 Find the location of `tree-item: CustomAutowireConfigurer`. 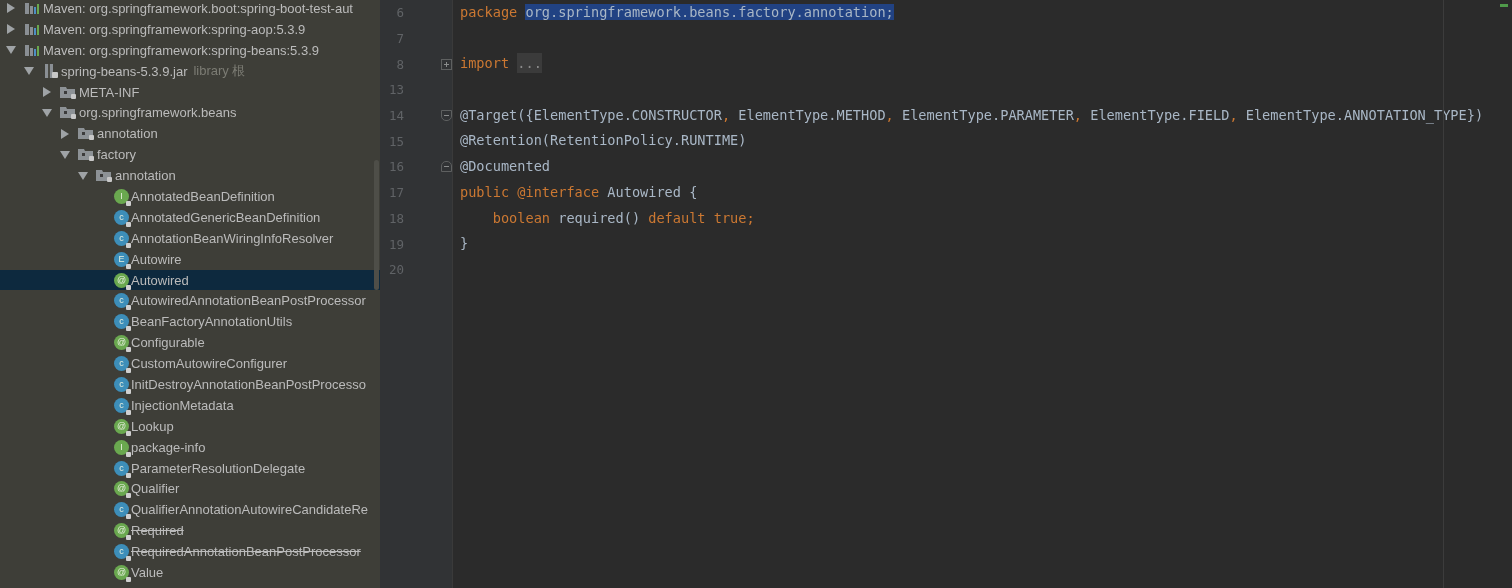

tree-item: CustomAutowireConfigurer is located at coordinates (209, 364).